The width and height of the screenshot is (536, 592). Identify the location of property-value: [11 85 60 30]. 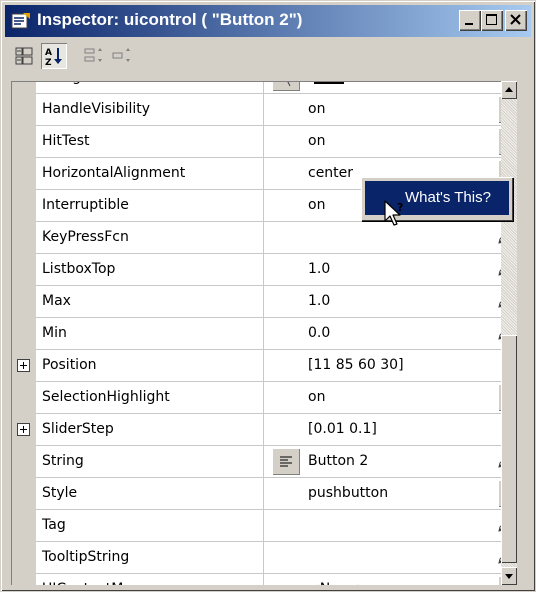
(356, 365).